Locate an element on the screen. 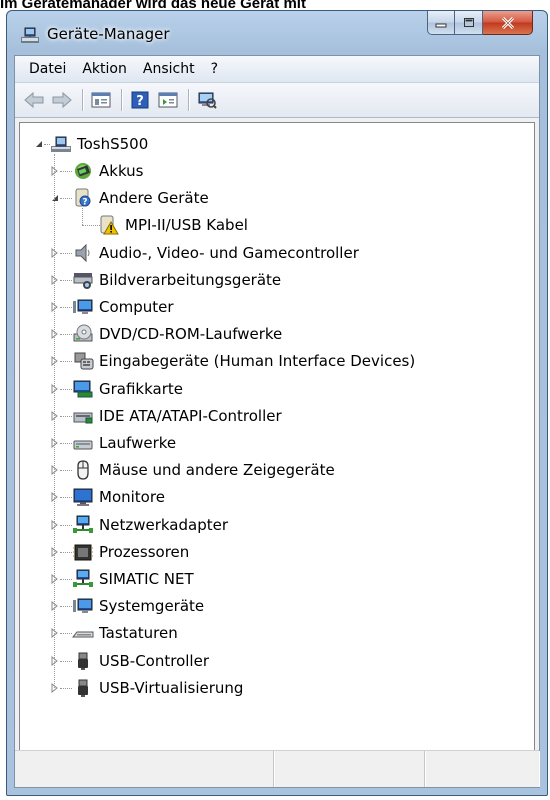 The width and height of the screenshot is (550, 800). status-cell is located at coordinates (349, 769).